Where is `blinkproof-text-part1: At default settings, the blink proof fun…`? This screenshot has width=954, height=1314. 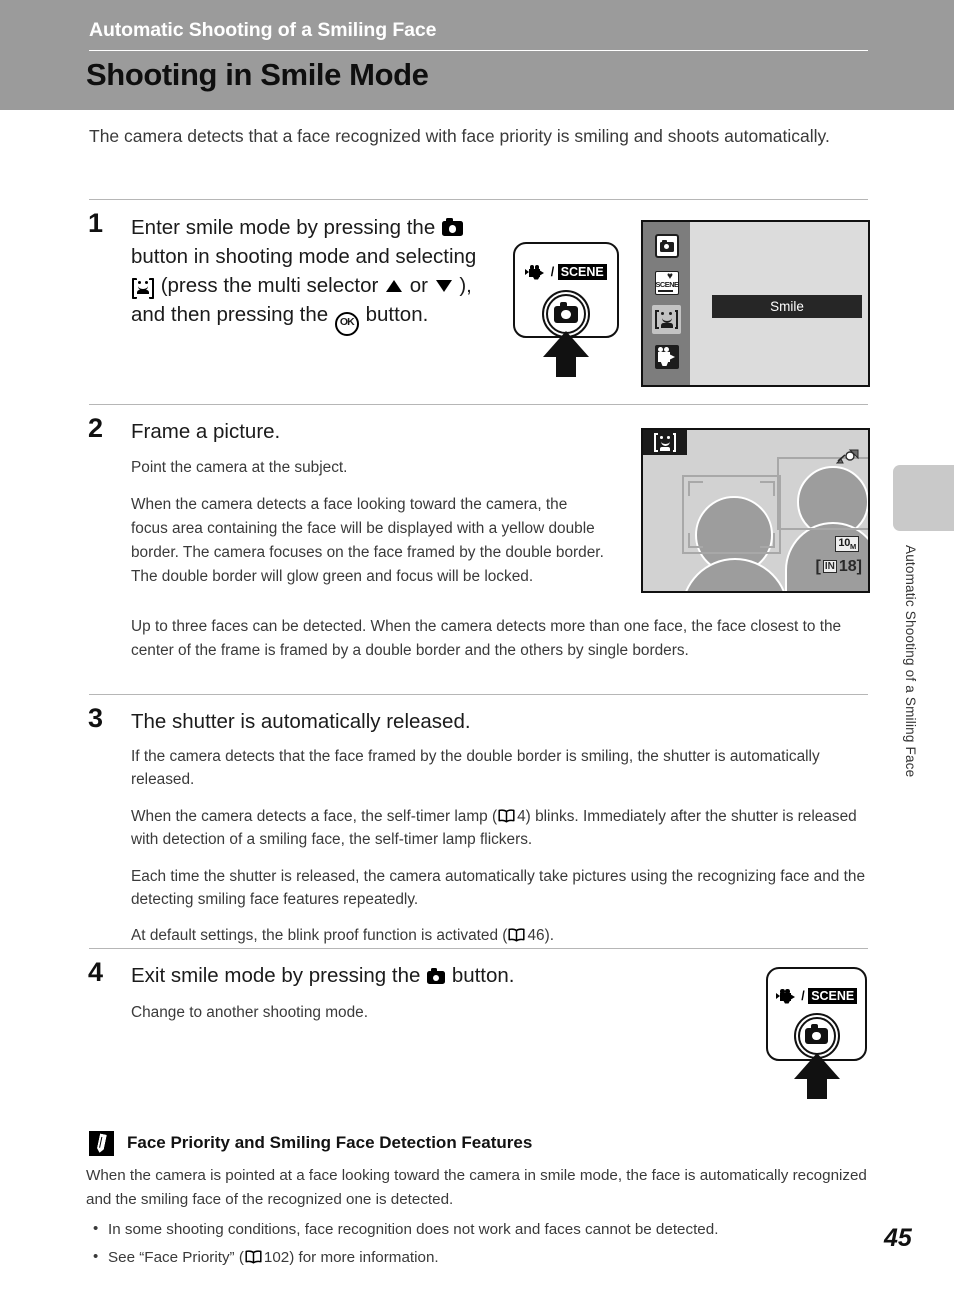
blinkproof-text-part1: At default settings, the blink proof fun… is located at coordinates (319, 936).